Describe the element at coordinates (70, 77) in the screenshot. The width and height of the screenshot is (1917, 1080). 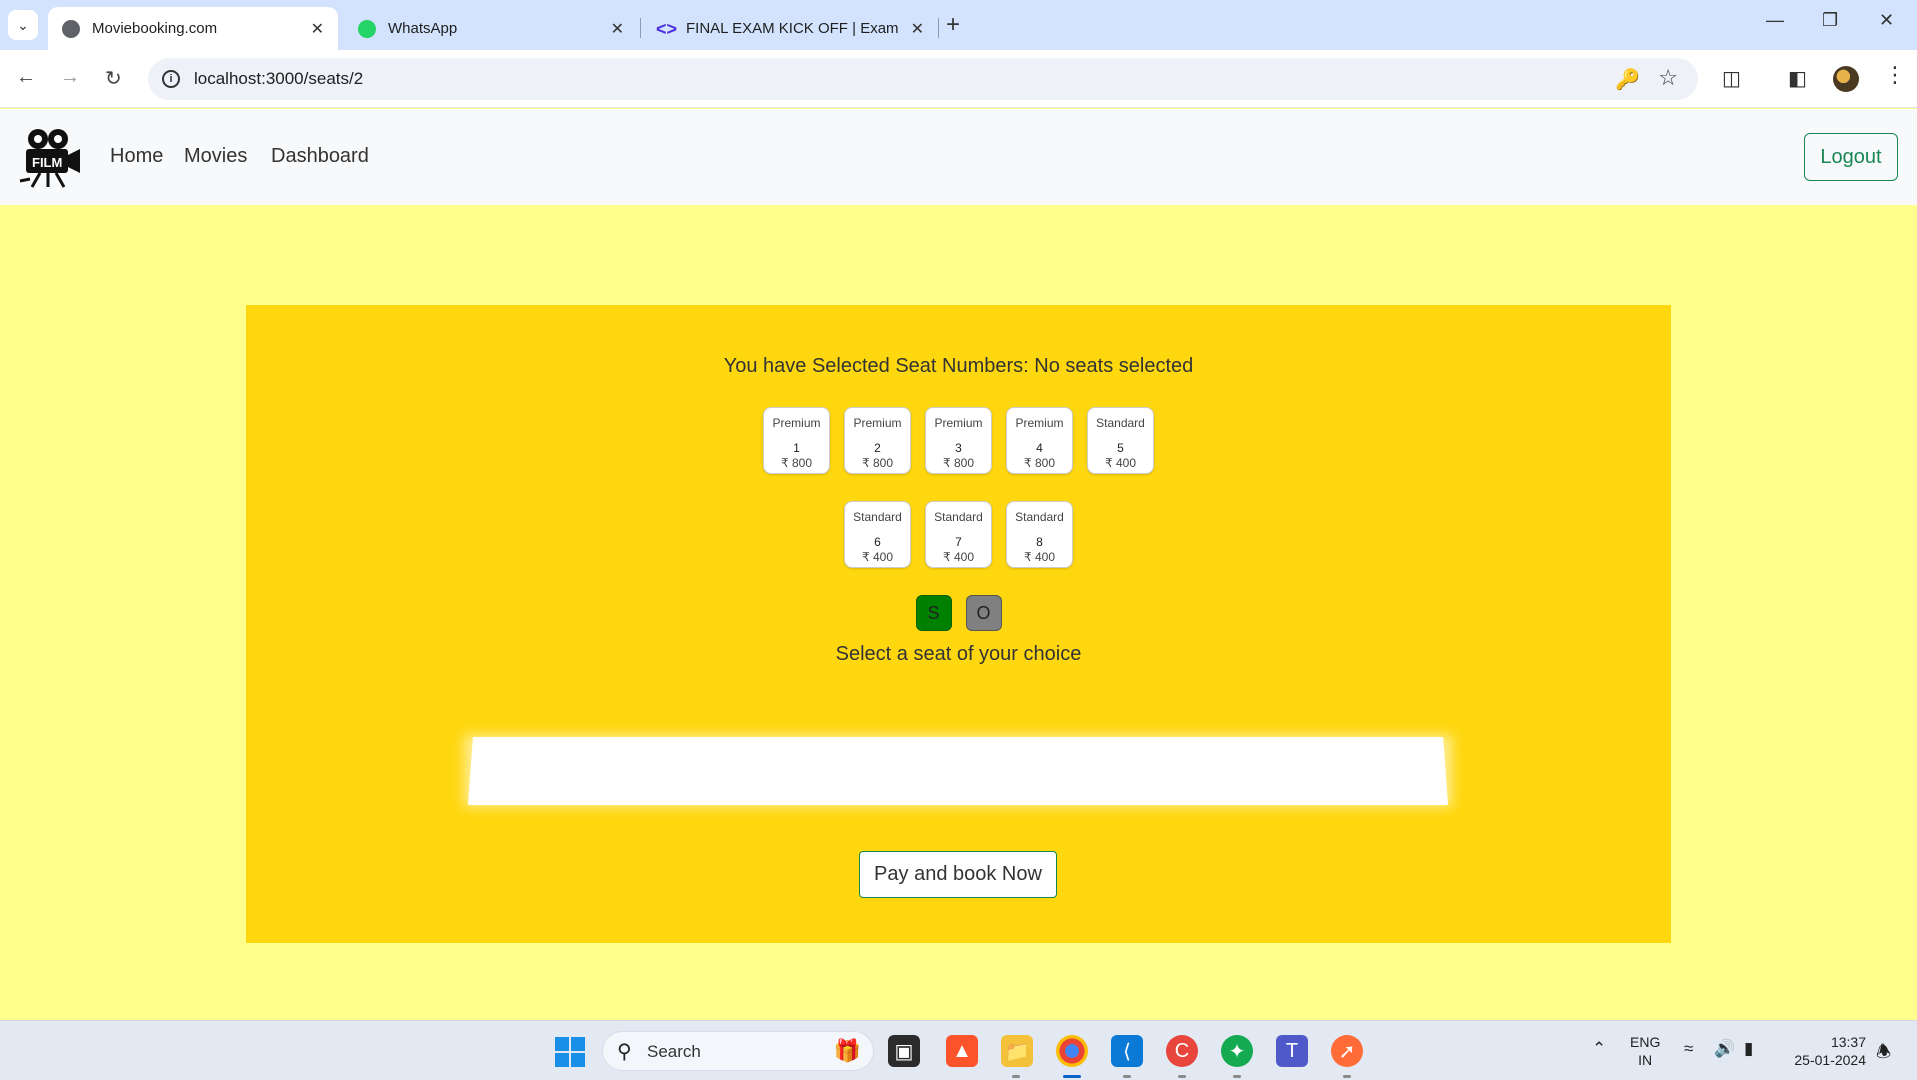
I see `forward-arrow-icon: →` at that location.